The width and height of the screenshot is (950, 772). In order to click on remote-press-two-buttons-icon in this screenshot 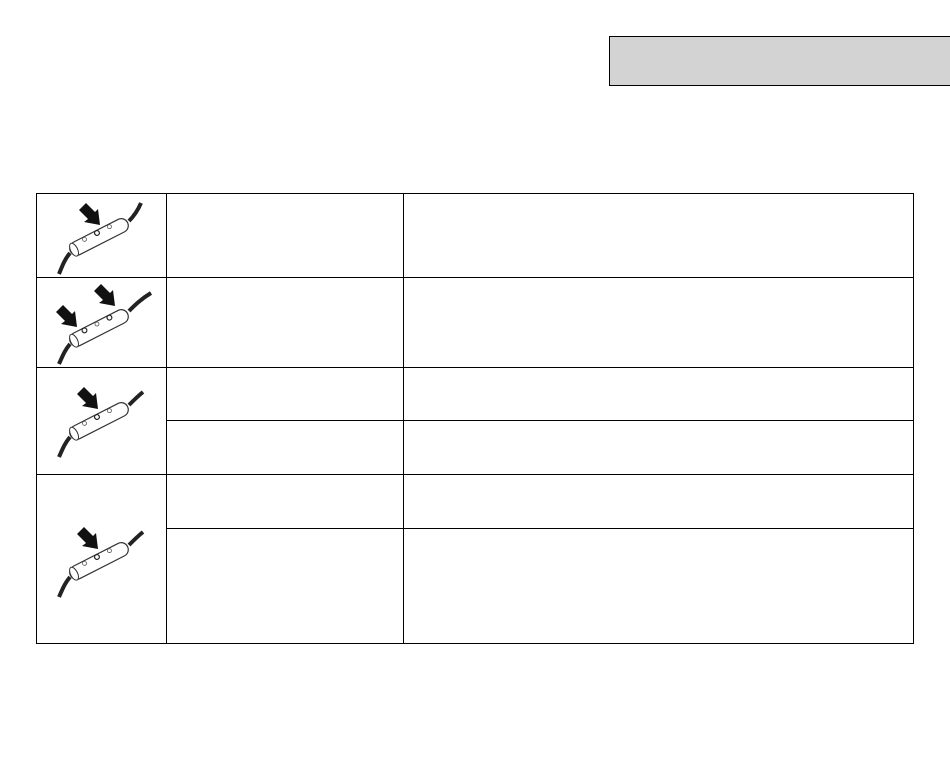, I will do `click(104, 324)`.